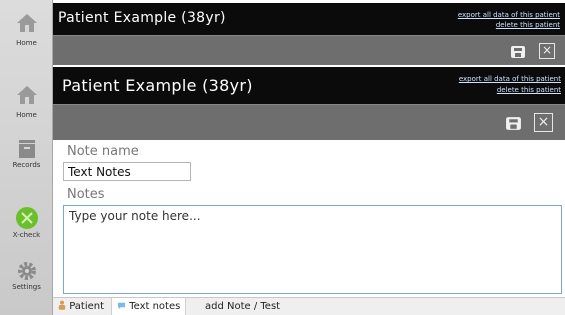  I want to click on note-name-input: Text Notes, so click(127, 171).